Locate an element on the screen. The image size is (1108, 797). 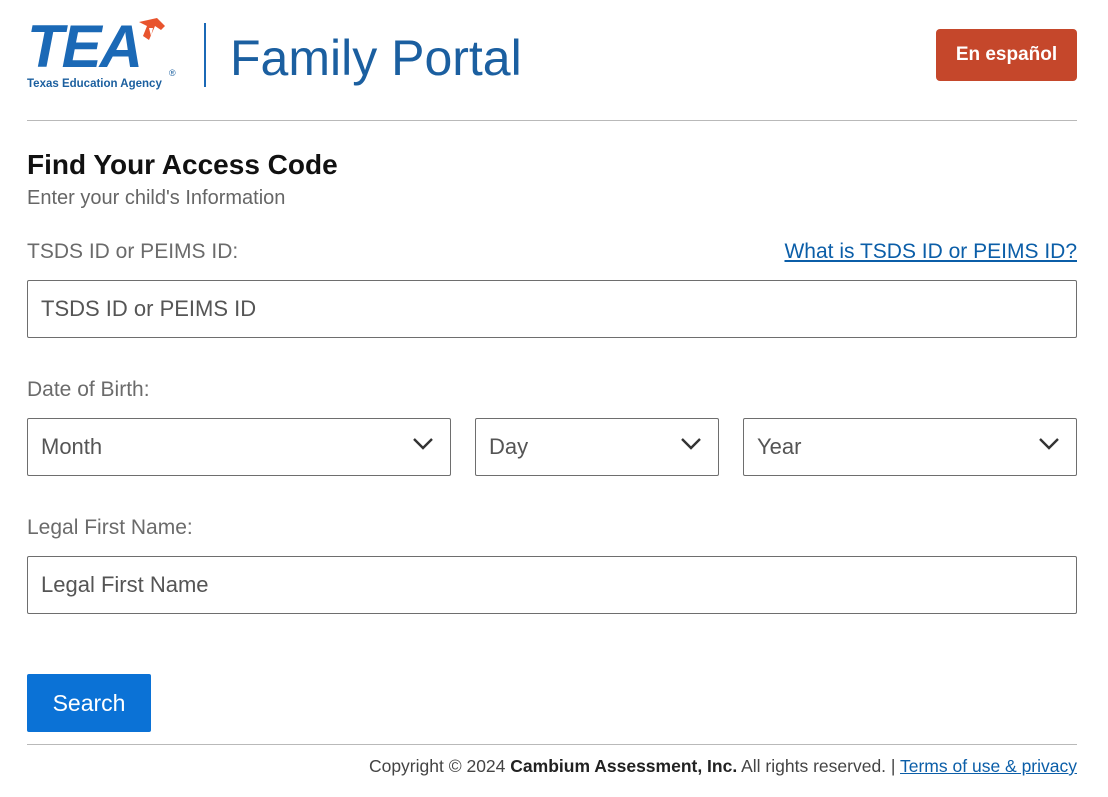
dob-label: Date of Birth: is located at coordinates (88, 389).